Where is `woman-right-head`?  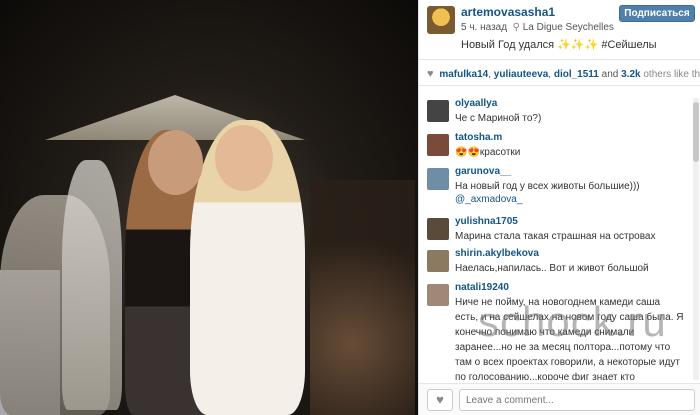 woman-right-head is located at coordinates (244, 158).